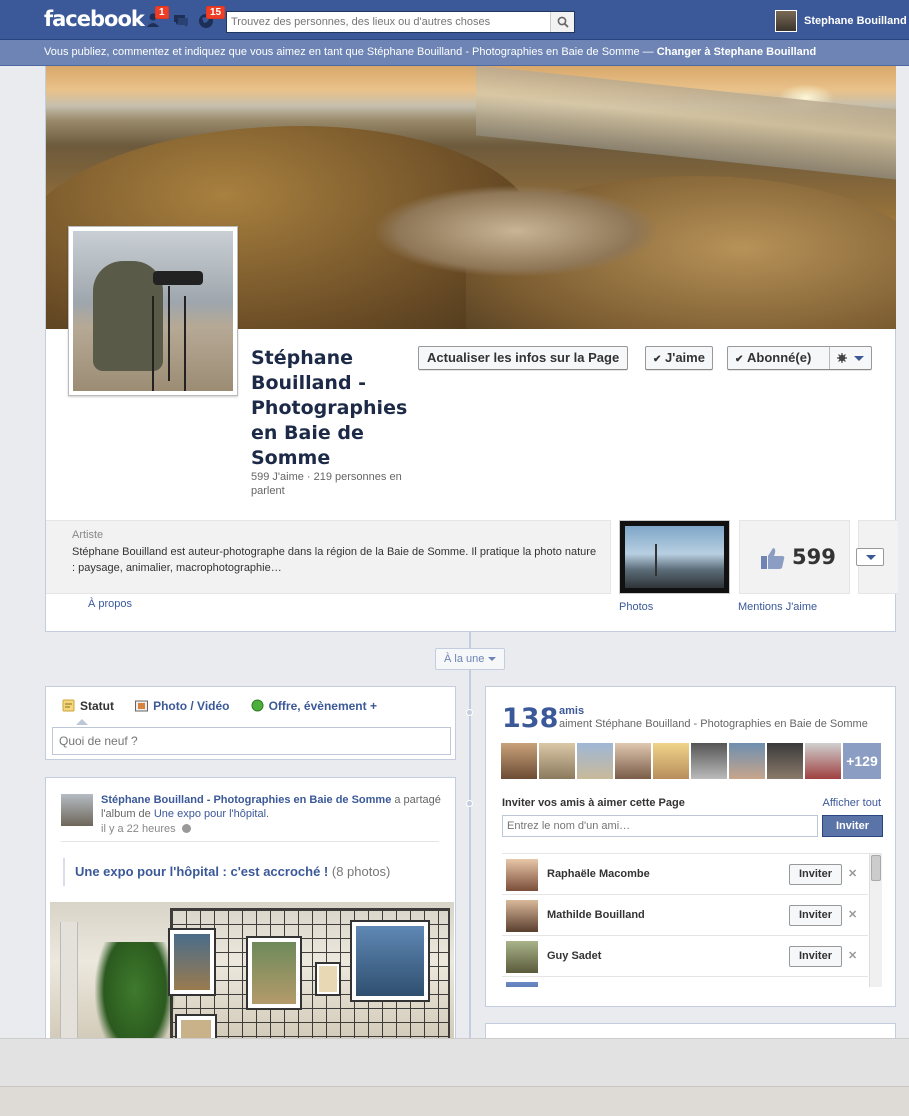 This screenshot has height=1116, width=909. I want to click on messages-jewel, so click(181, 20).